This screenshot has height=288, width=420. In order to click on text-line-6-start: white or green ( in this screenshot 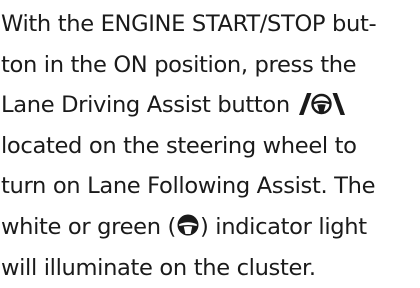, I will do `click(88, 226)`.